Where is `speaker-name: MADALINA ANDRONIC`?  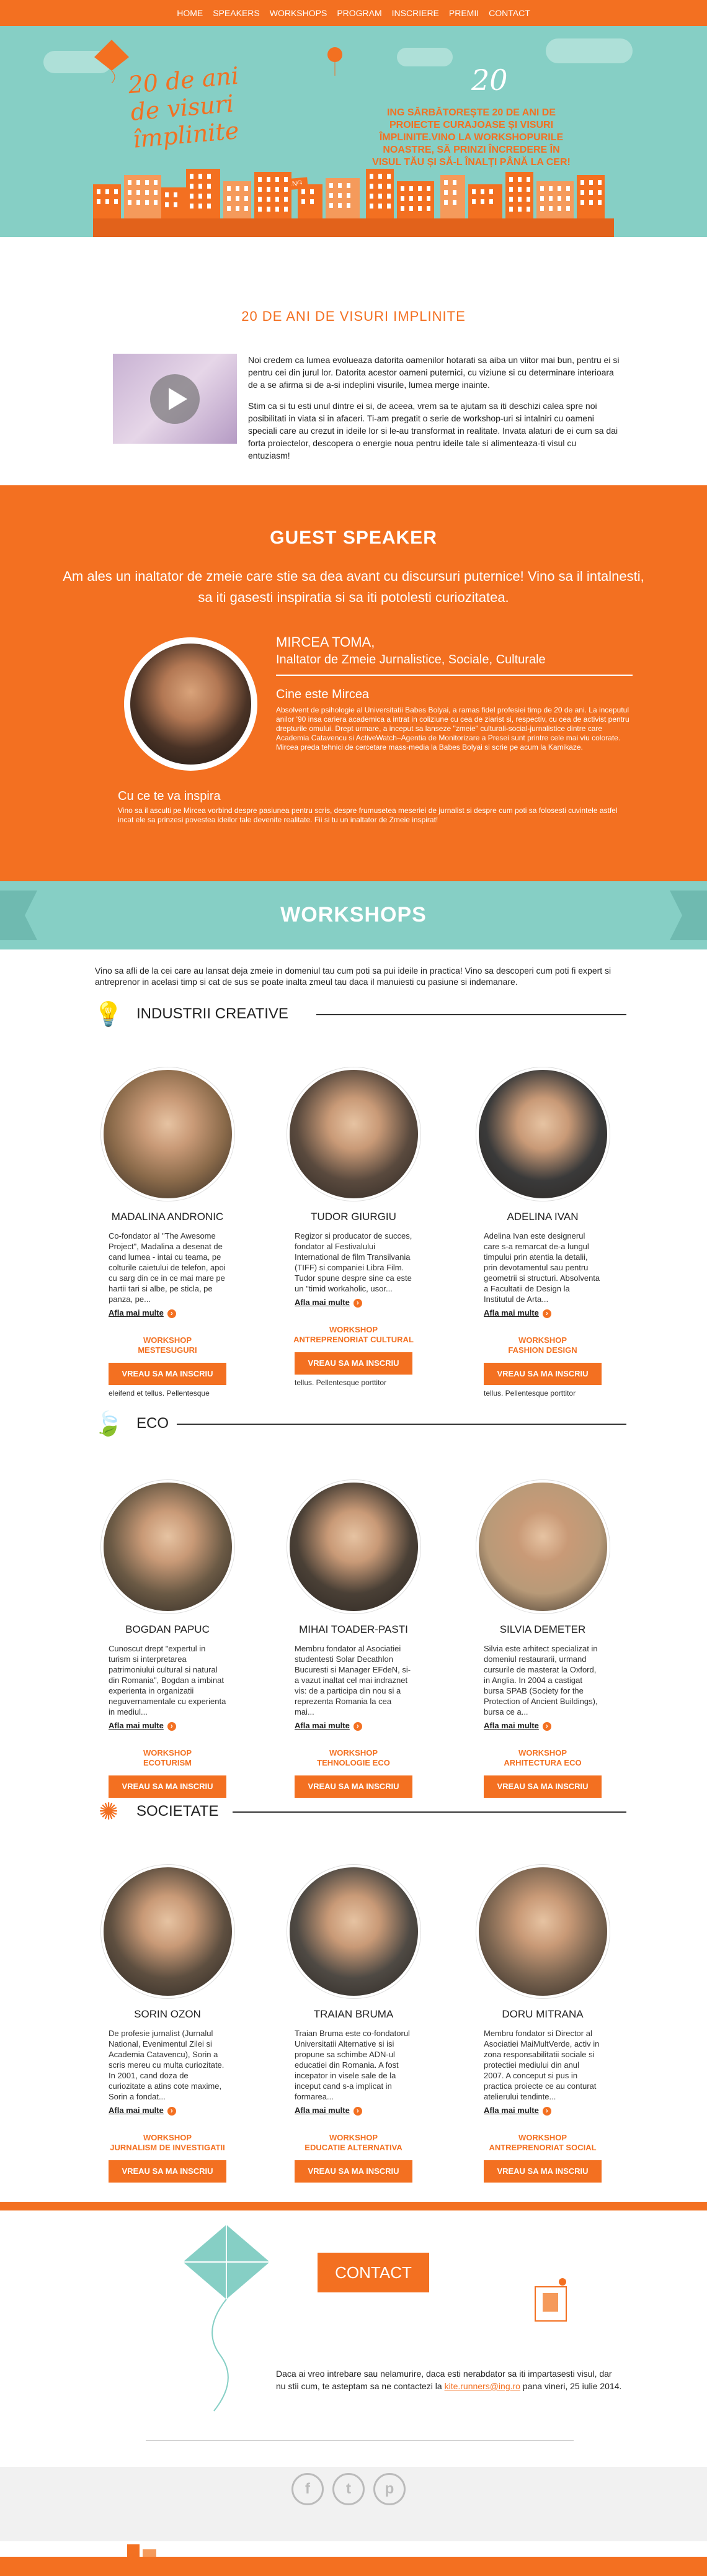 speaker-name: MADALINA ANDRONIC is located at coordinates (167, 1217).